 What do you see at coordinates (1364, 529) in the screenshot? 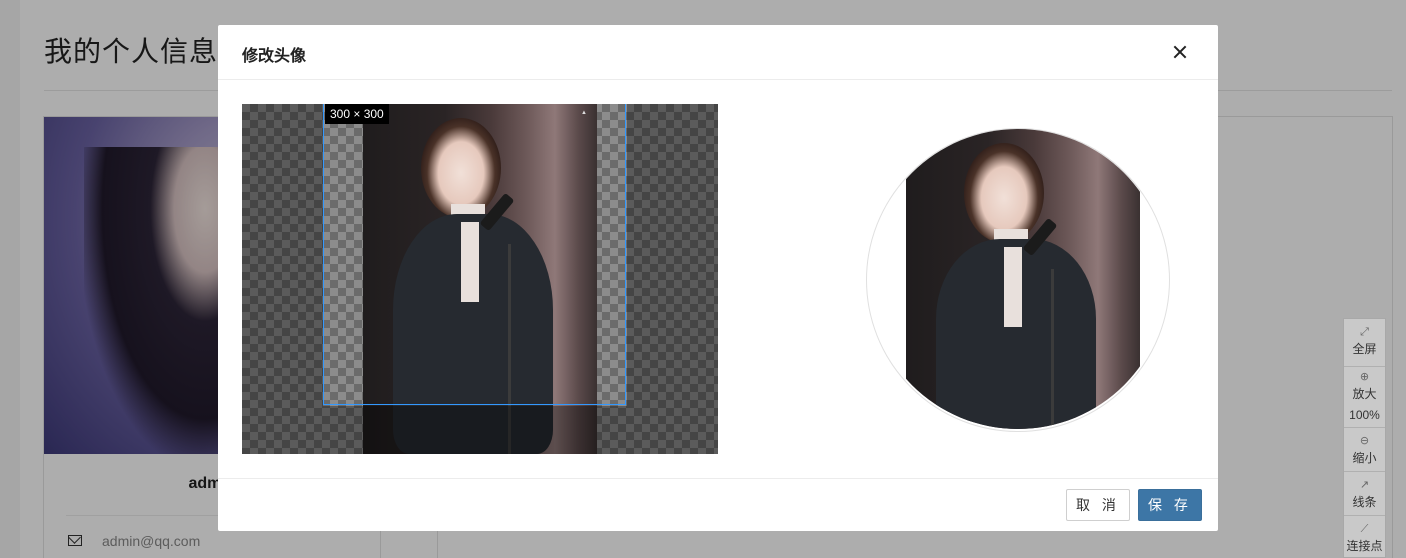
I see `connect-point-icon: ⟋` at bounding box center [1364, 529].